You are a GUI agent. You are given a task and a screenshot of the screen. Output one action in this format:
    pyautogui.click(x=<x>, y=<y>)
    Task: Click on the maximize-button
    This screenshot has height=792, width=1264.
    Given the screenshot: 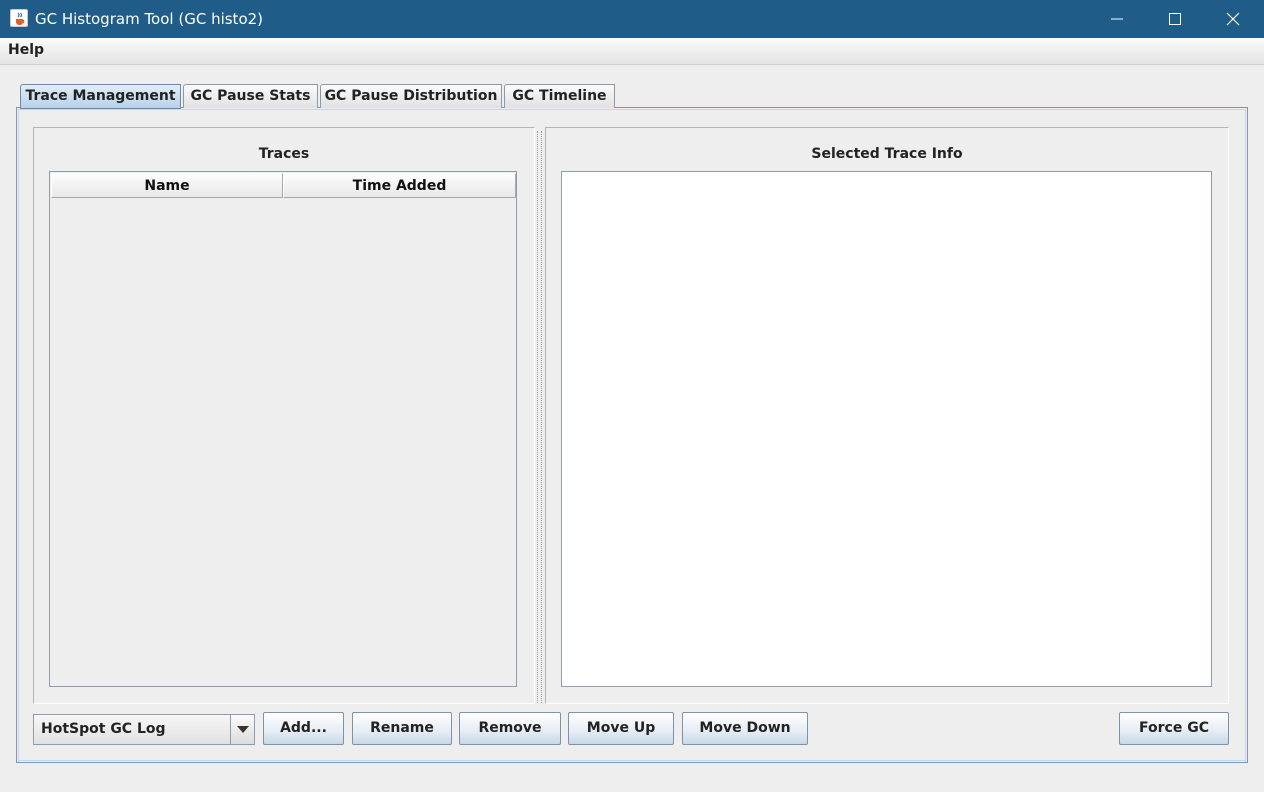 What is the action you would take?
    pyautogui.click(x=1175, y=19)
    